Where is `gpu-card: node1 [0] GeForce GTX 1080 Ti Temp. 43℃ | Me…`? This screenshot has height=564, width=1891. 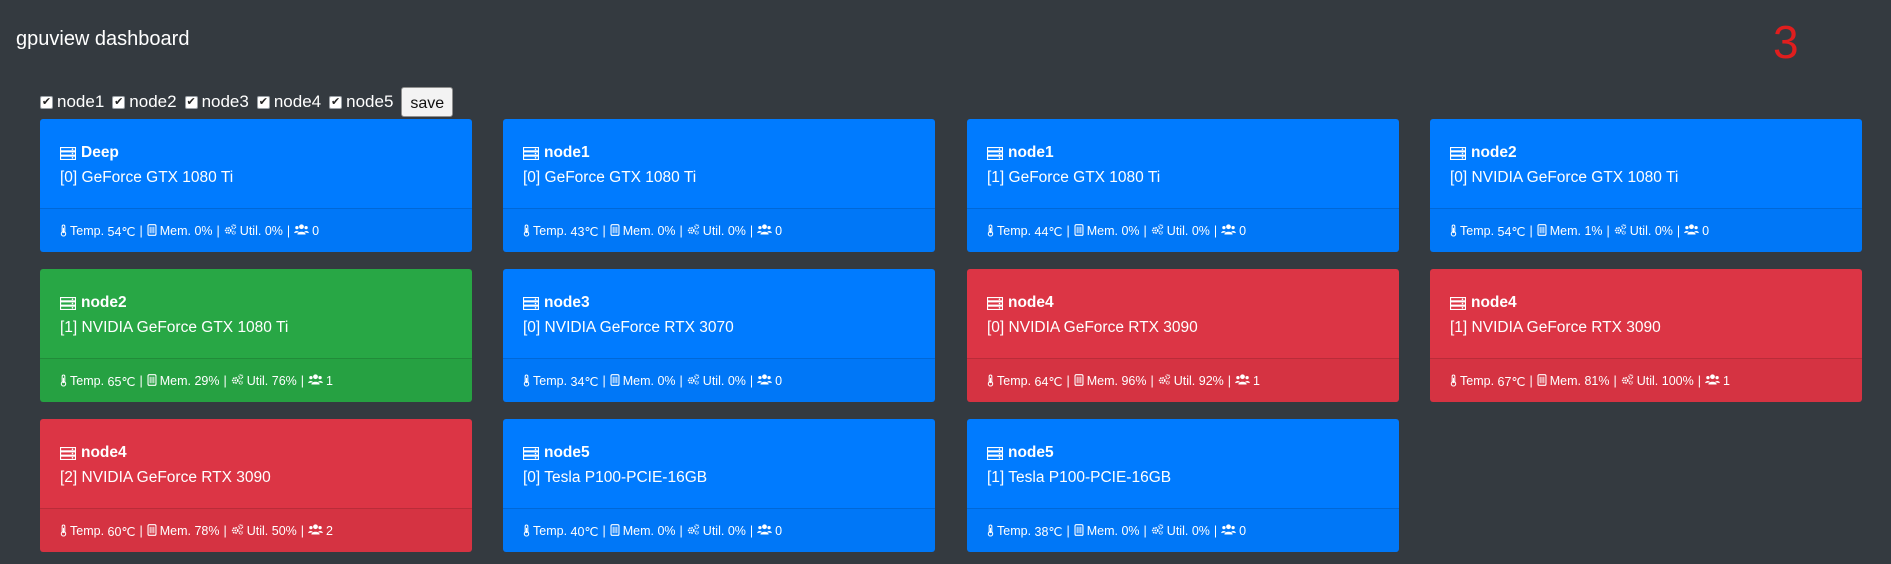
gpu-card: node1 [0] GeForce GTX 1080 Ti Temp. 43℃ | Me… is located at coordinates (719, 185).